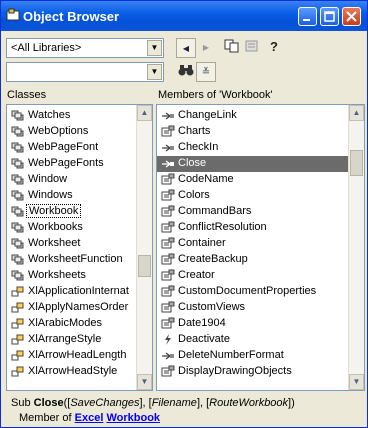 The width and height of the screenshot is (368, 428). I want to click on class-item: XlArrowHeadStyle, so click(79, 372).